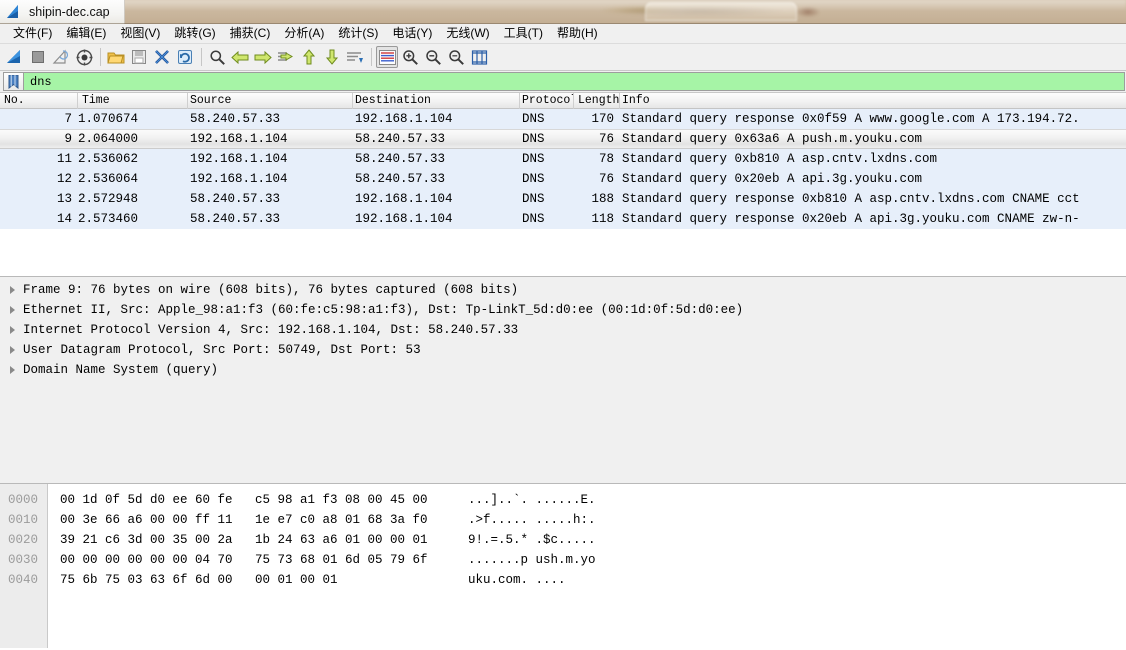 The height and width of the screenshot is (650, 1126). What do you see at coordinates (68, 119) in the screenshot?
I see `cell-no: 7` at bounding box center [68, 119].